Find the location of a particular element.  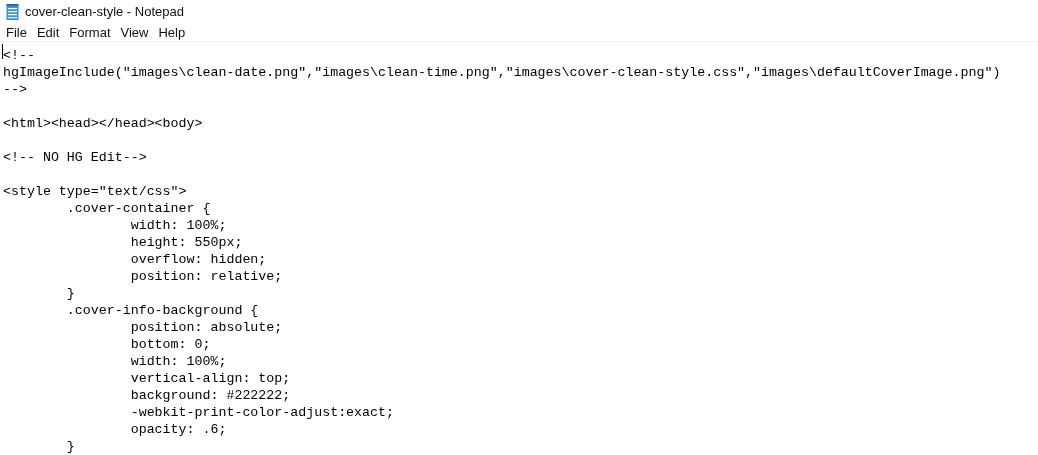

code-line: .cover-info-background { is located at coordinates (162, 310).